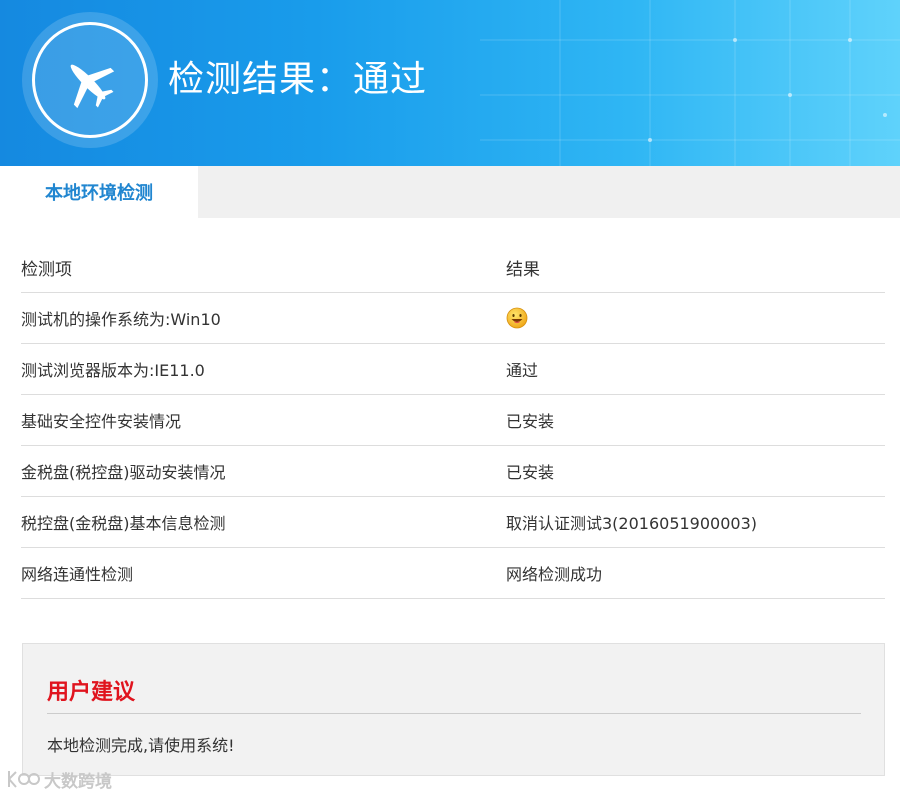 The width and height of the screenshot is (900, 797). What do you see at coordinates (453, 471) in the screenshot?
I see `table-row: 金税盘(税控盘)驱动安装情况 已安装` at bounding box center [453, 471].